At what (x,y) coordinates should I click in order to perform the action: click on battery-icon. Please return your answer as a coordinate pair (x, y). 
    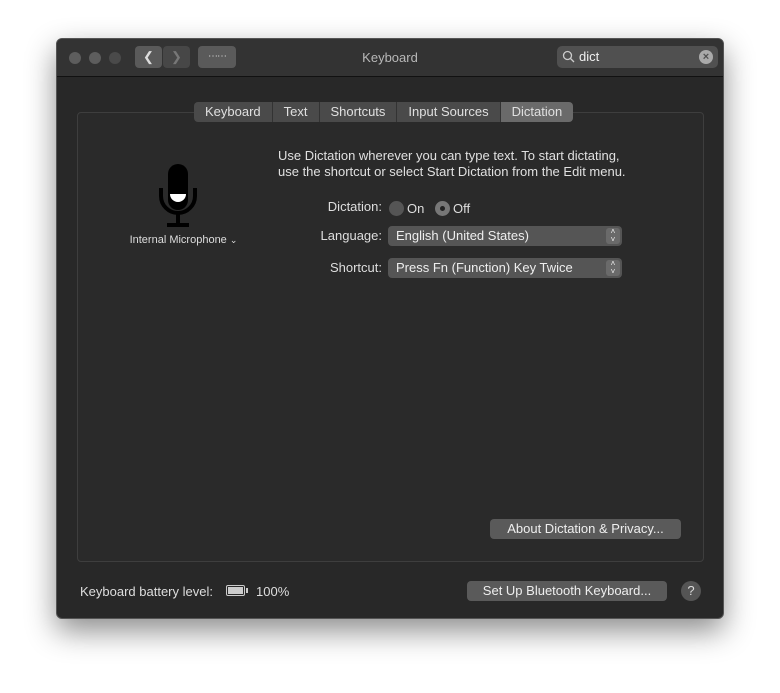
    Looking at the image, I should click on (235, 590).